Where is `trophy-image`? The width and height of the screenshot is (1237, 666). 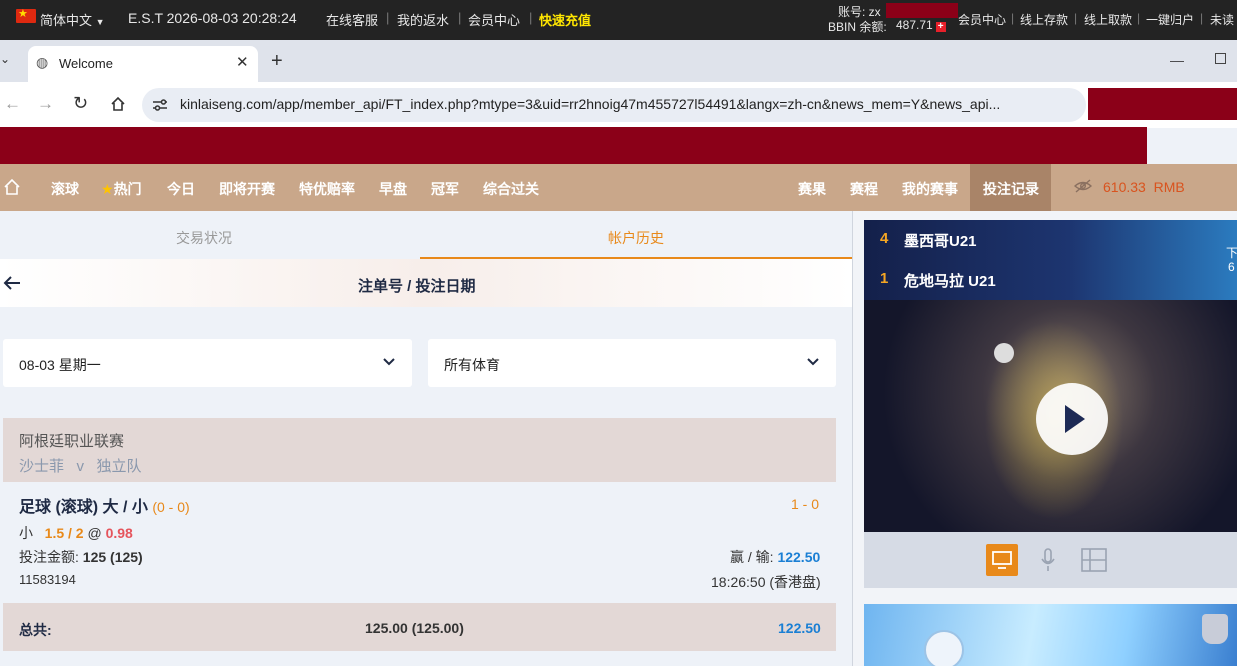 trophy-image is located at coordinates (1215, 629).